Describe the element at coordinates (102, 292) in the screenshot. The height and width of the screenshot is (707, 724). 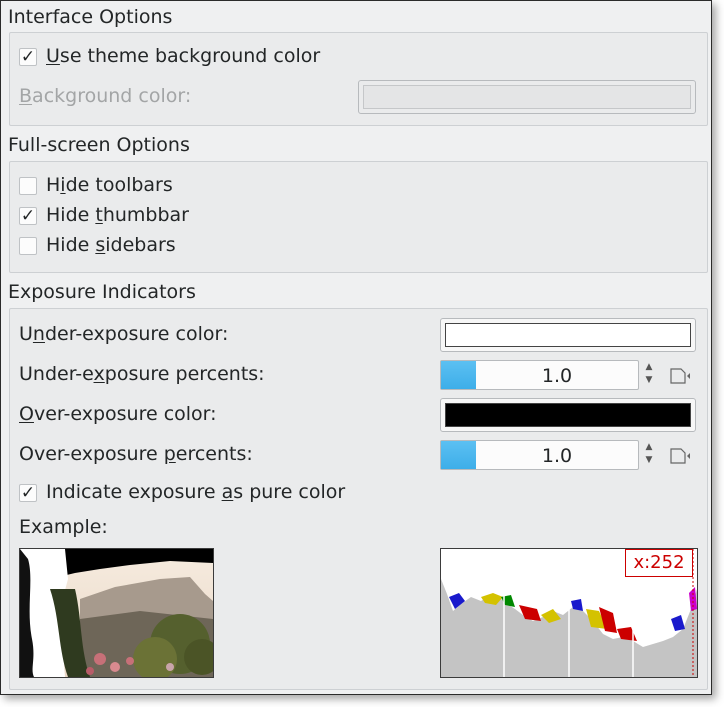
I see `exposure-indicators-title: Exposure Indicators` at that location.